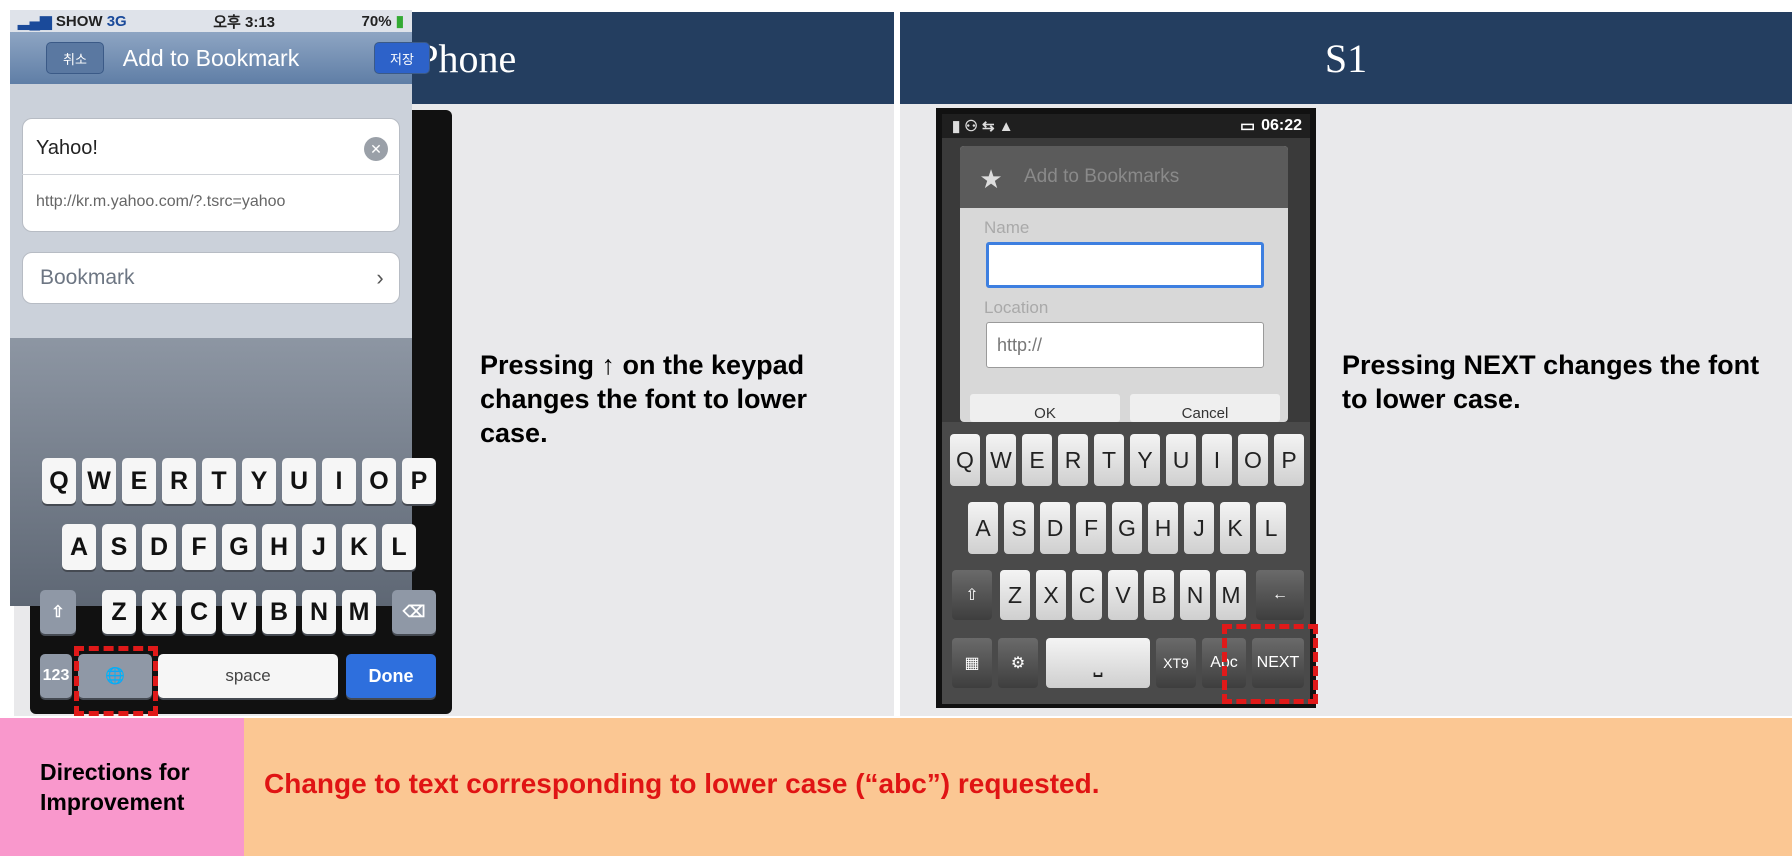 Image resolution: width=1792 pixels, height=856 pixels. What do you see at coordinates (1037, 460) in the screenshot?
I see `s1-key-e: E` at bounding box center [1037, 460].